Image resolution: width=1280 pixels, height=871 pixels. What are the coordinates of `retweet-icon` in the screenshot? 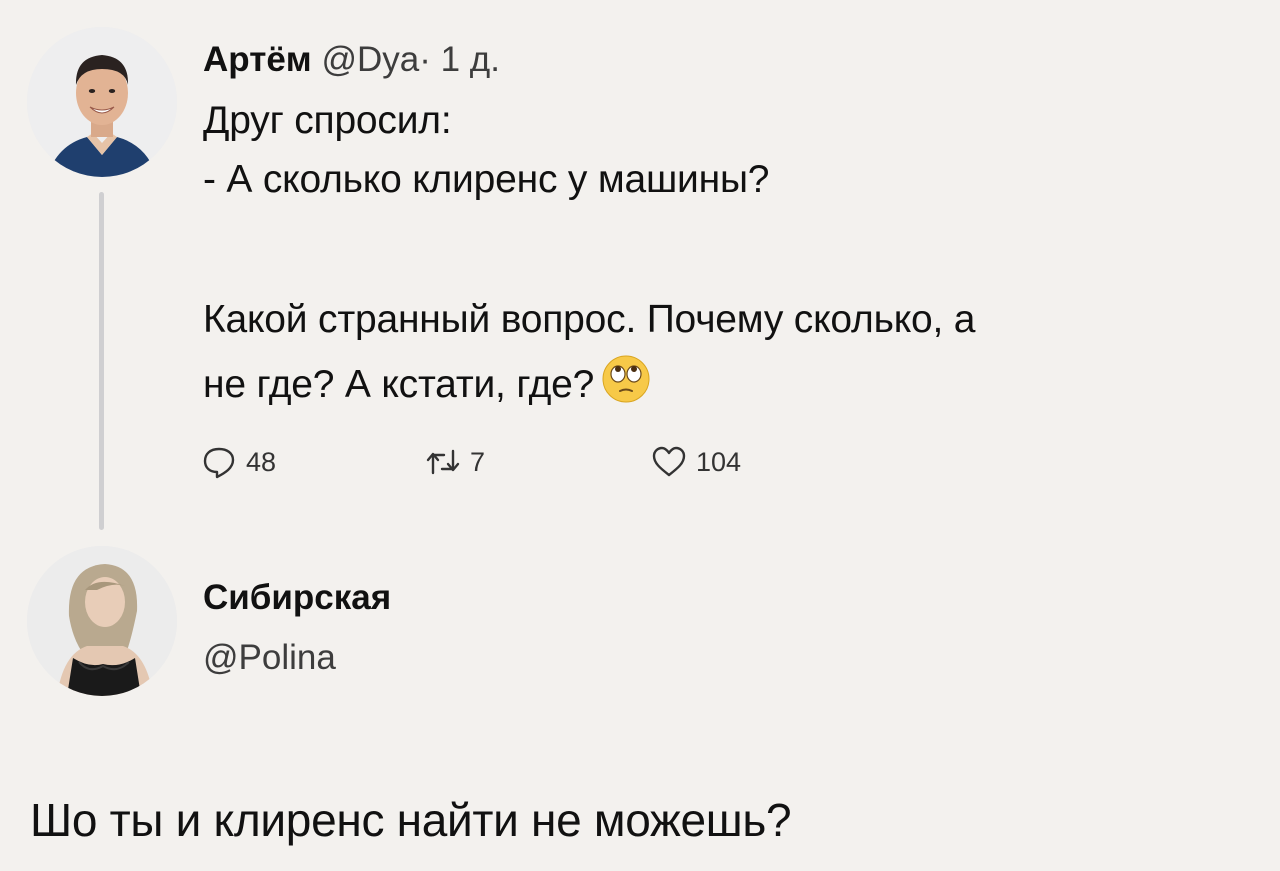 It's located at (443, 462).